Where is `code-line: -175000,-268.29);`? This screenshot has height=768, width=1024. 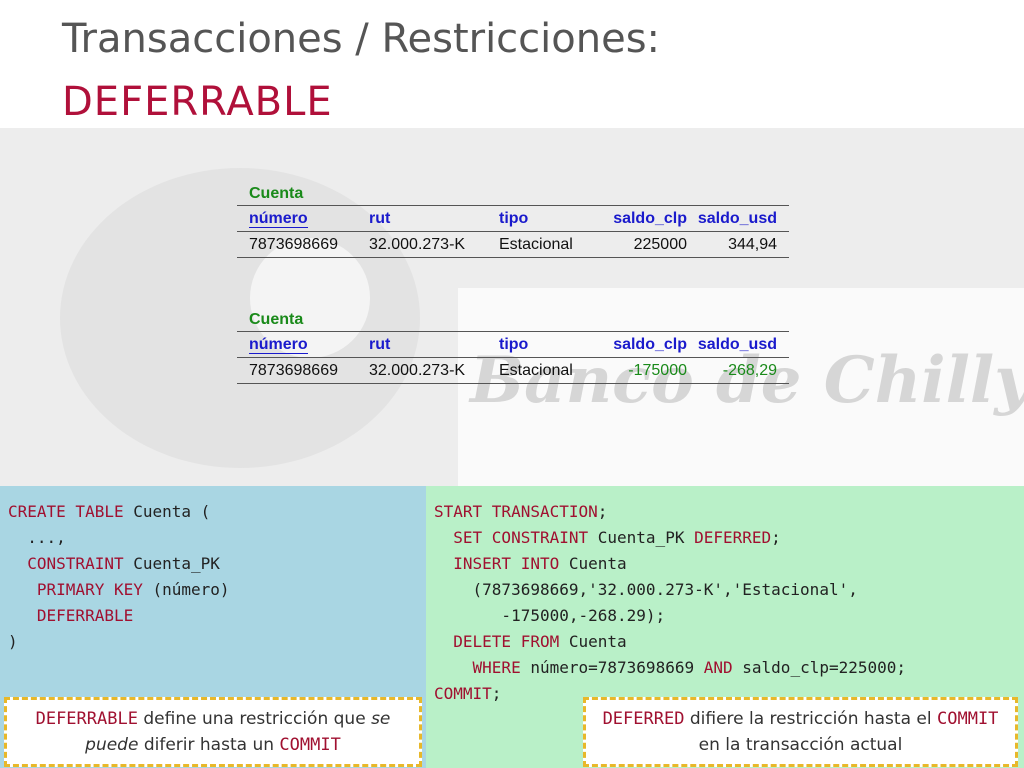 code-line: -175000,-268.29); is located at coordinates (550, 615).